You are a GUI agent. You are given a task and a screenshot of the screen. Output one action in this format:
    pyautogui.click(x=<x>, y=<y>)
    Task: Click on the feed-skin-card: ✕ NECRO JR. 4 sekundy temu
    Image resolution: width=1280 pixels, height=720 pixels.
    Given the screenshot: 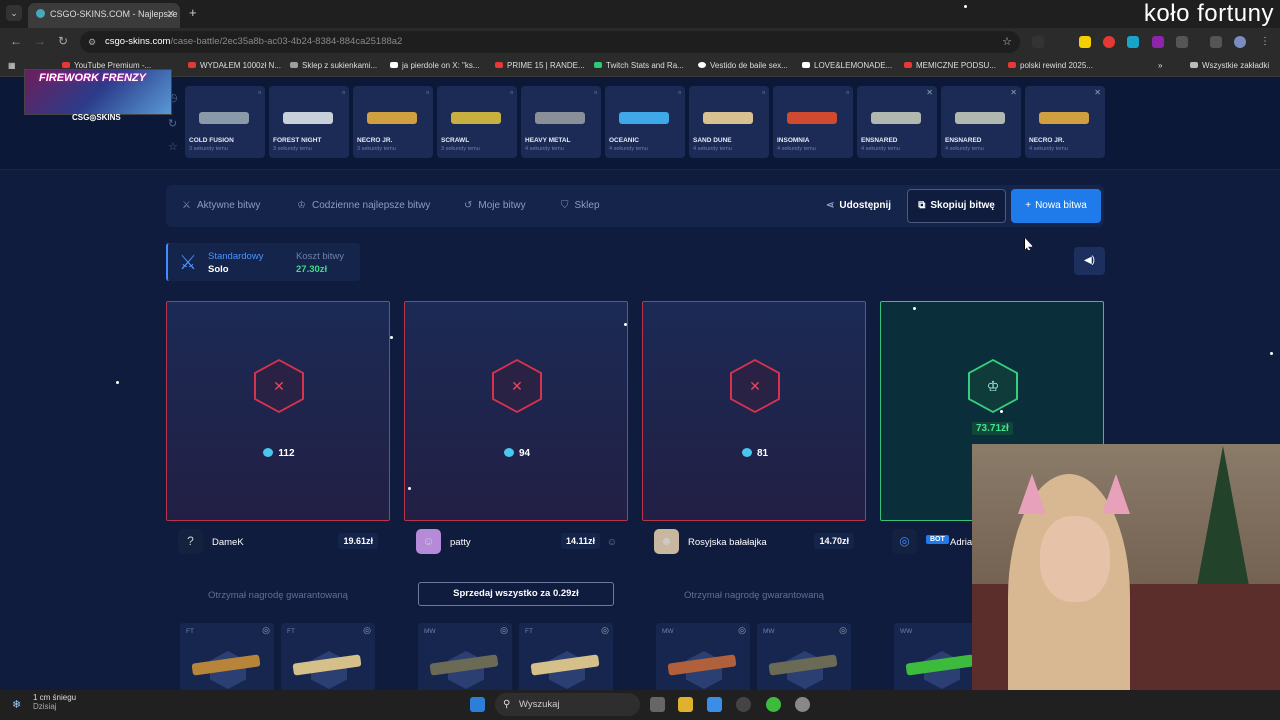 What is the action you would take?
    pyautogui.click(x=1065, y=122)
    